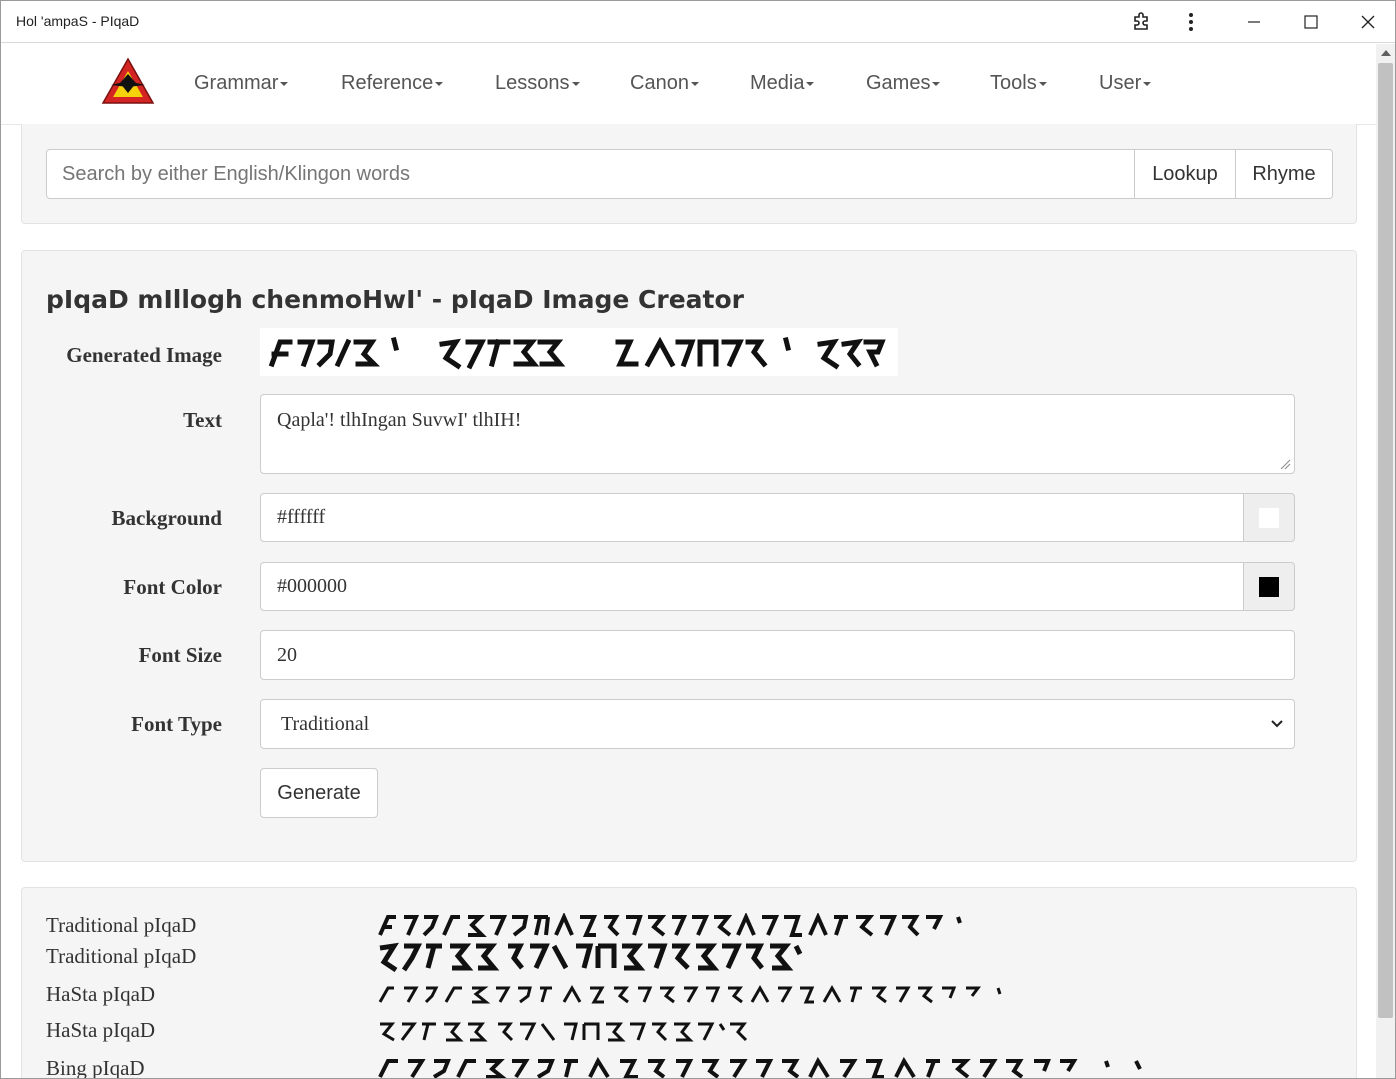 Image resolution: width=1396 pixels, height=1079 pixels. Describe the element at coordinates (676, 928) in the screenshot. I see `traditional-alphabet-sample` at that location.